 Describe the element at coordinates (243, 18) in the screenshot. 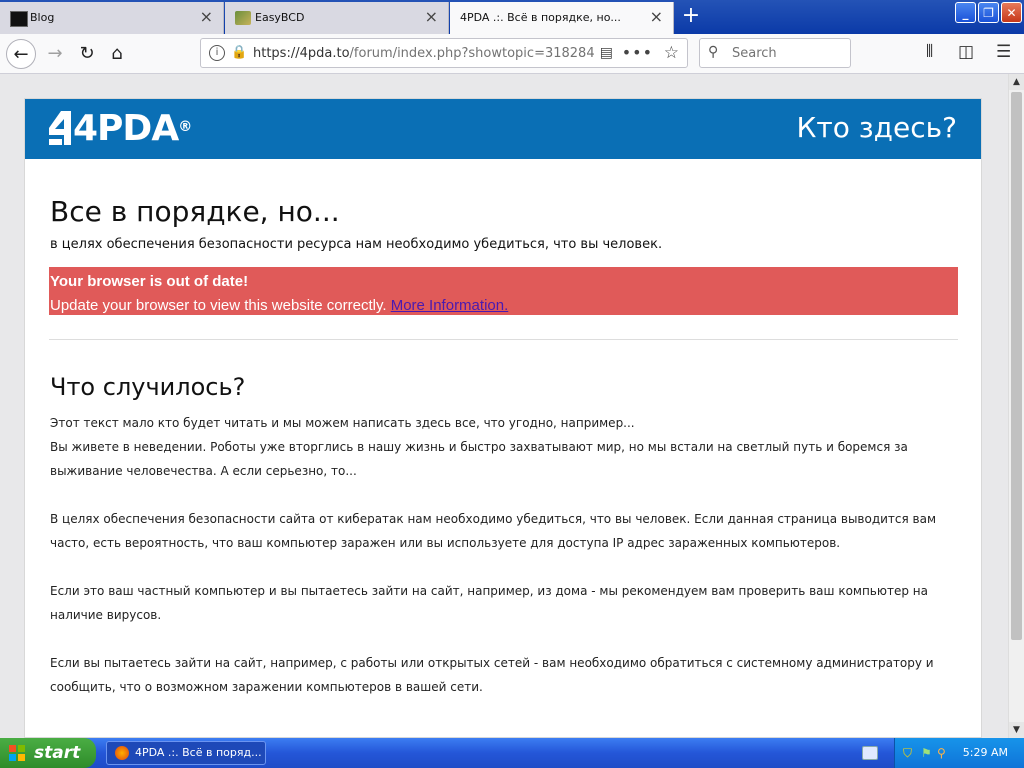

I see `easybcd-icon` at that location.